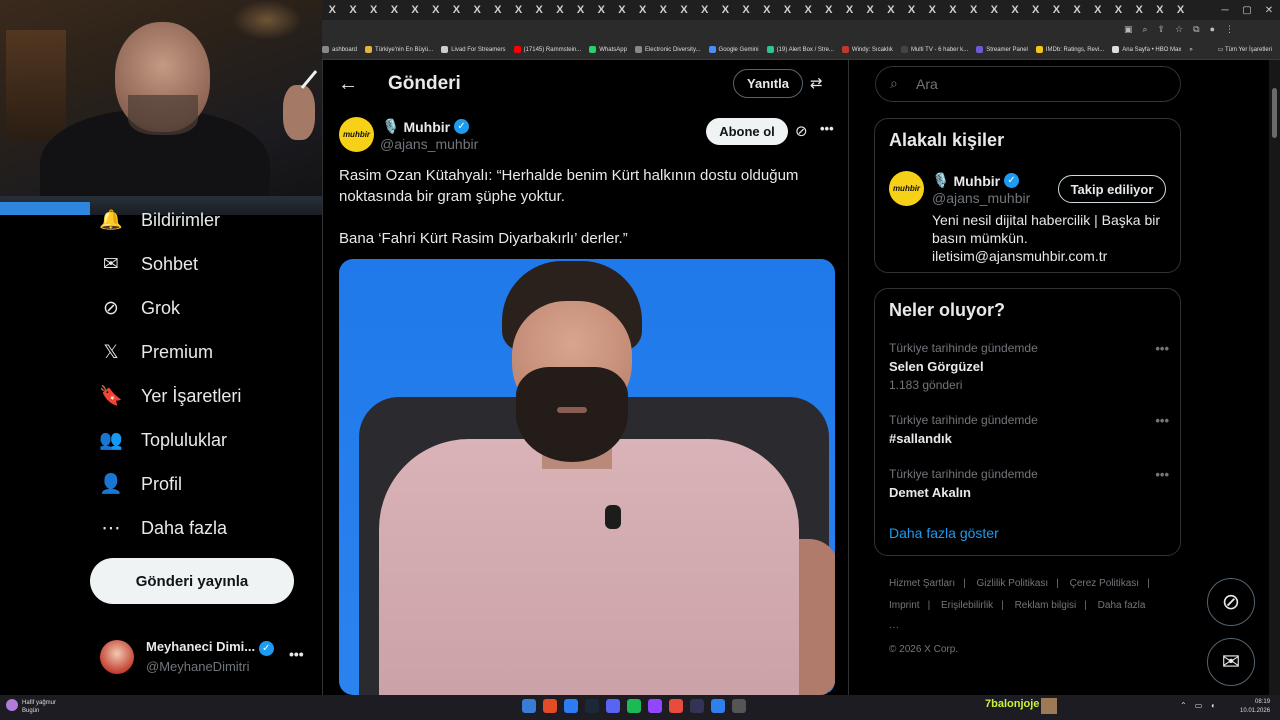 This screenshot has height=720, width=1280. Describe the element at coordinates (922, 583) in the screenshot. I see `footer-link: Hizmet Şartları` at that location.